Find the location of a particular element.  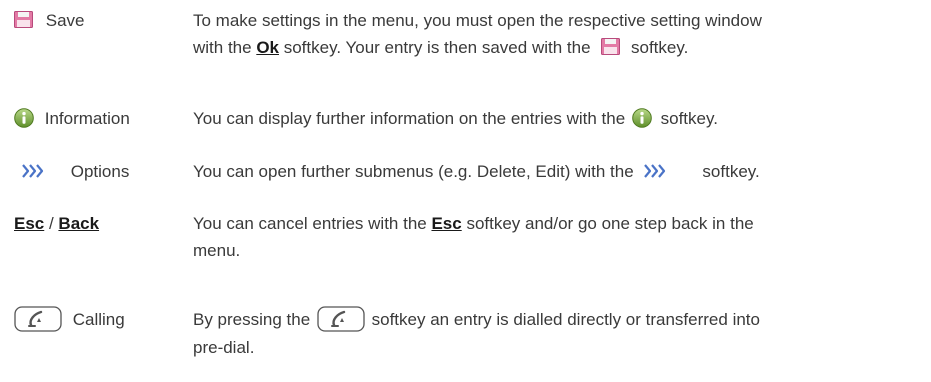

term-save: Save is located at coordinates (49, 20).